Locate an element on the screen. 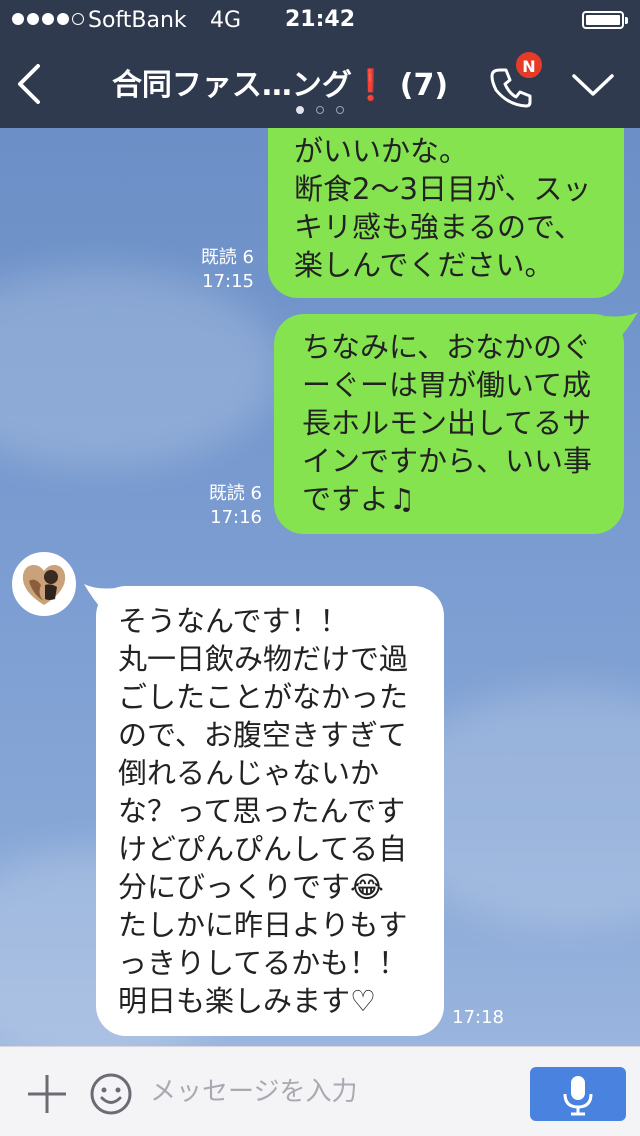 Image resolution: width=640 pixels, height=1136 pixels. plus-button is located at coordinates (47, 1094).